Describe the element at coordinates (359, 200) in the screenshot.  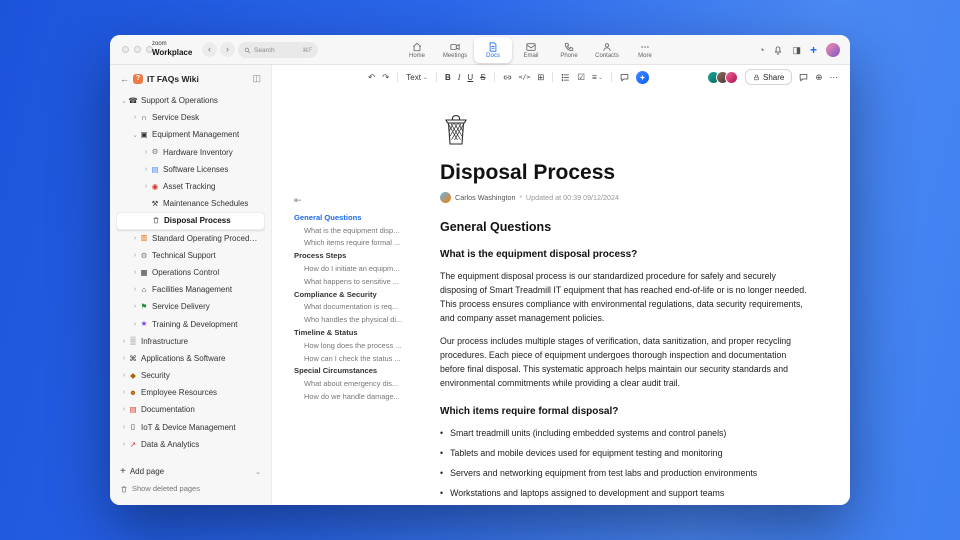
I see `collapse-outline-icon: ⇤` at that location.